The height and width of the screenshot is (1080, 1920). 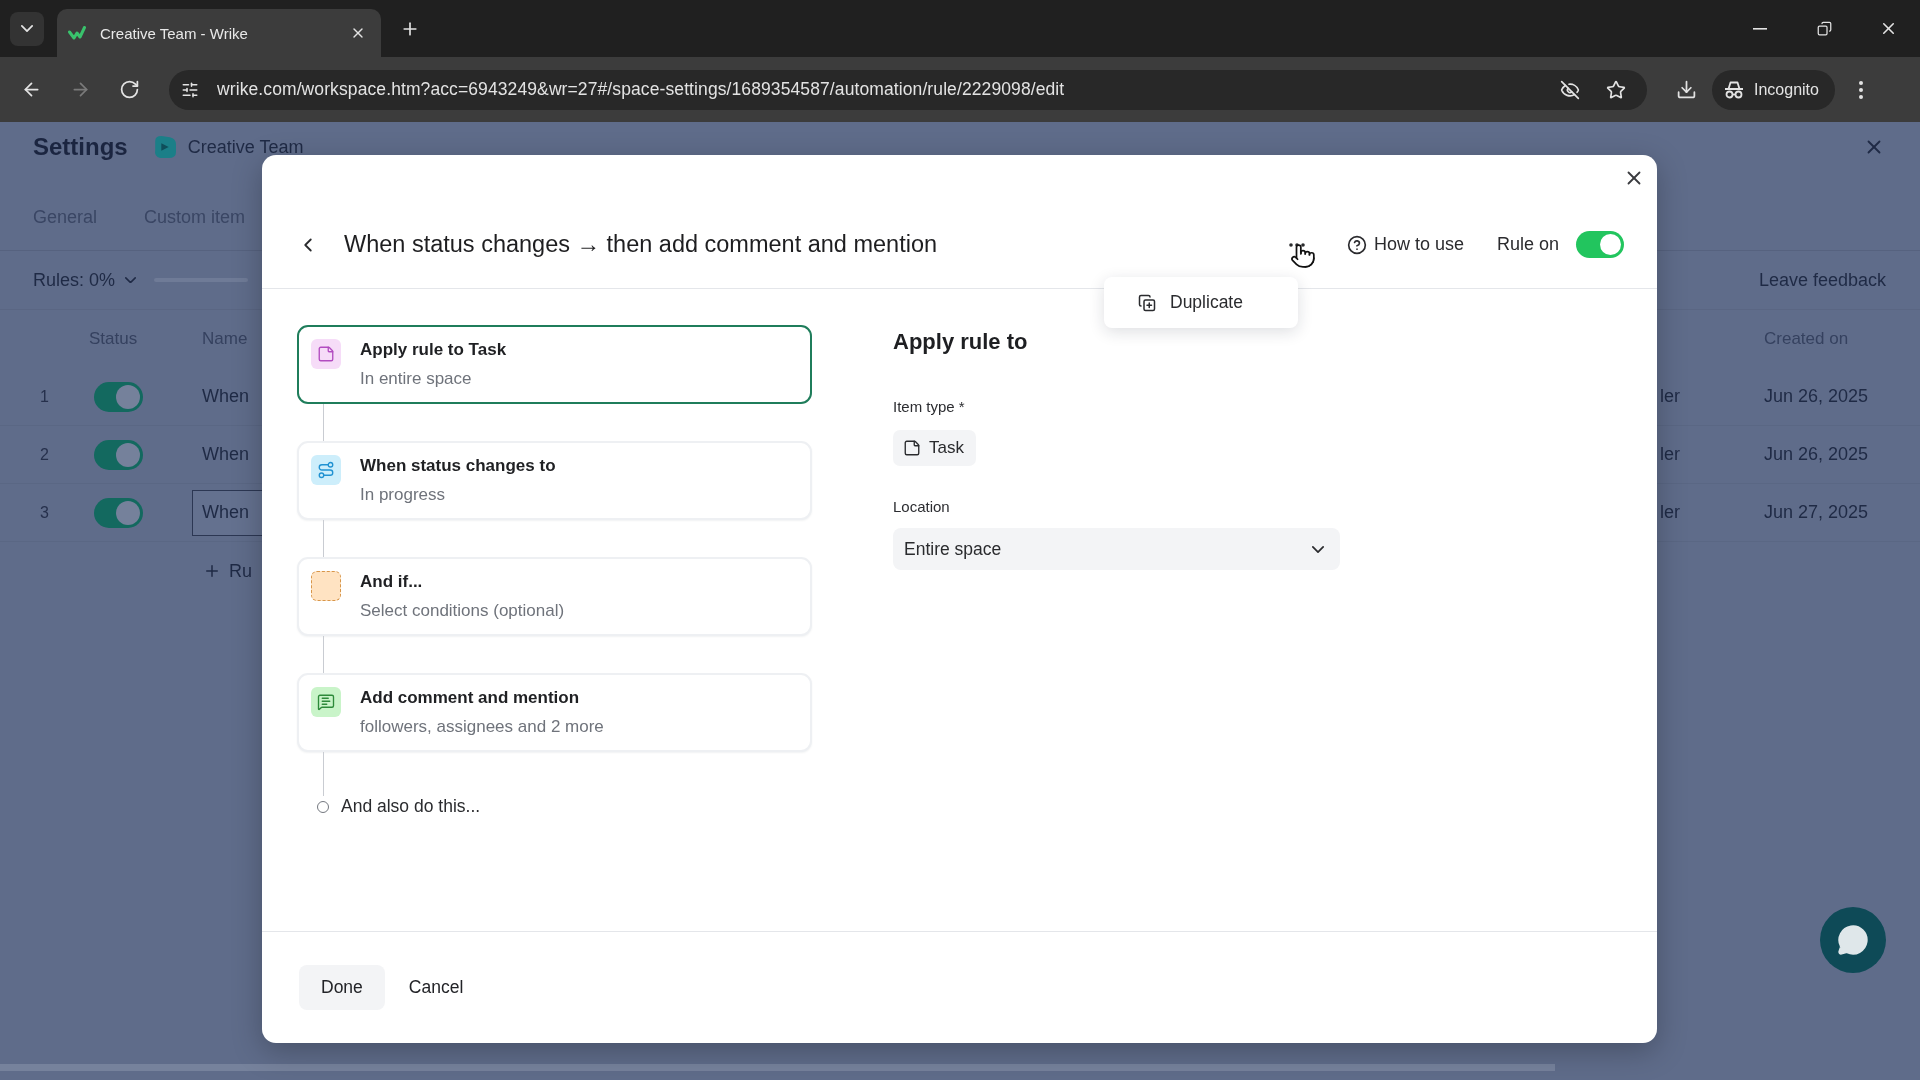 What do you see at coordinates (961, 342) in the screenshot?
I see `section-heading: Apply rule to` at bounding box center [961, 342].